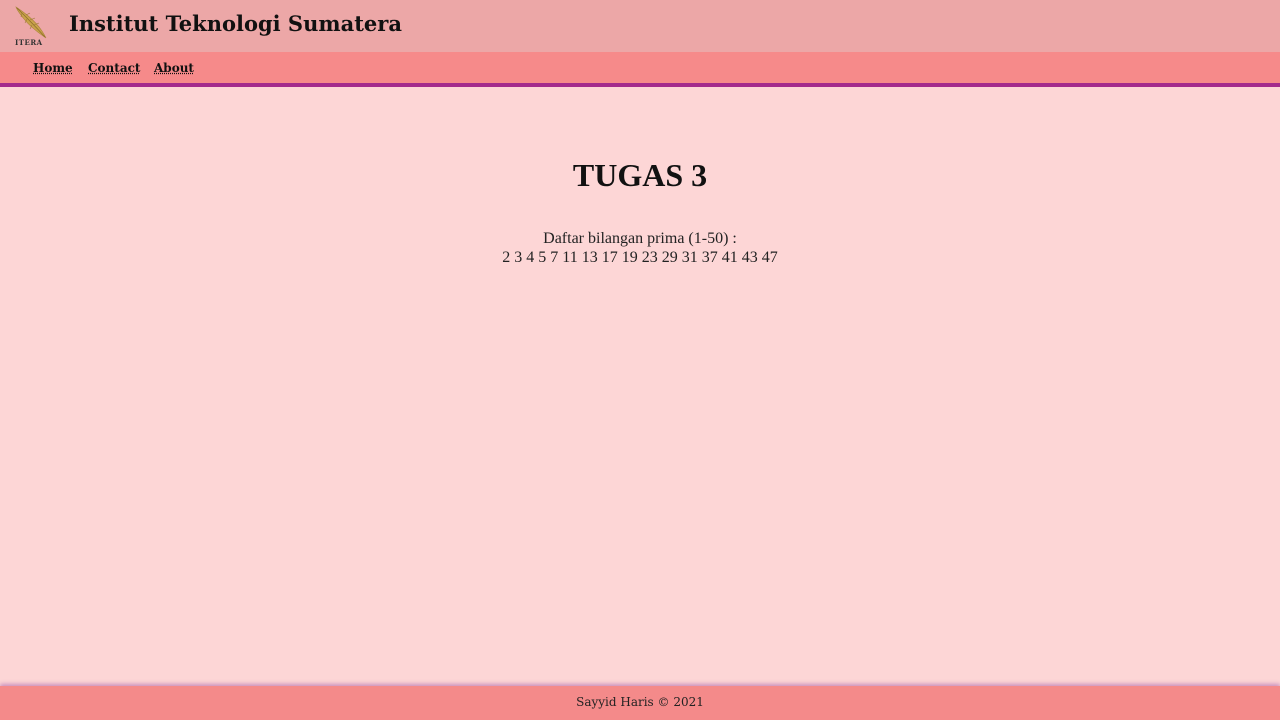  What do you see at coordinates (640, 175) in the screenshot?
I see `page-title: TUGAS 3` at bounding box center [640, 175].